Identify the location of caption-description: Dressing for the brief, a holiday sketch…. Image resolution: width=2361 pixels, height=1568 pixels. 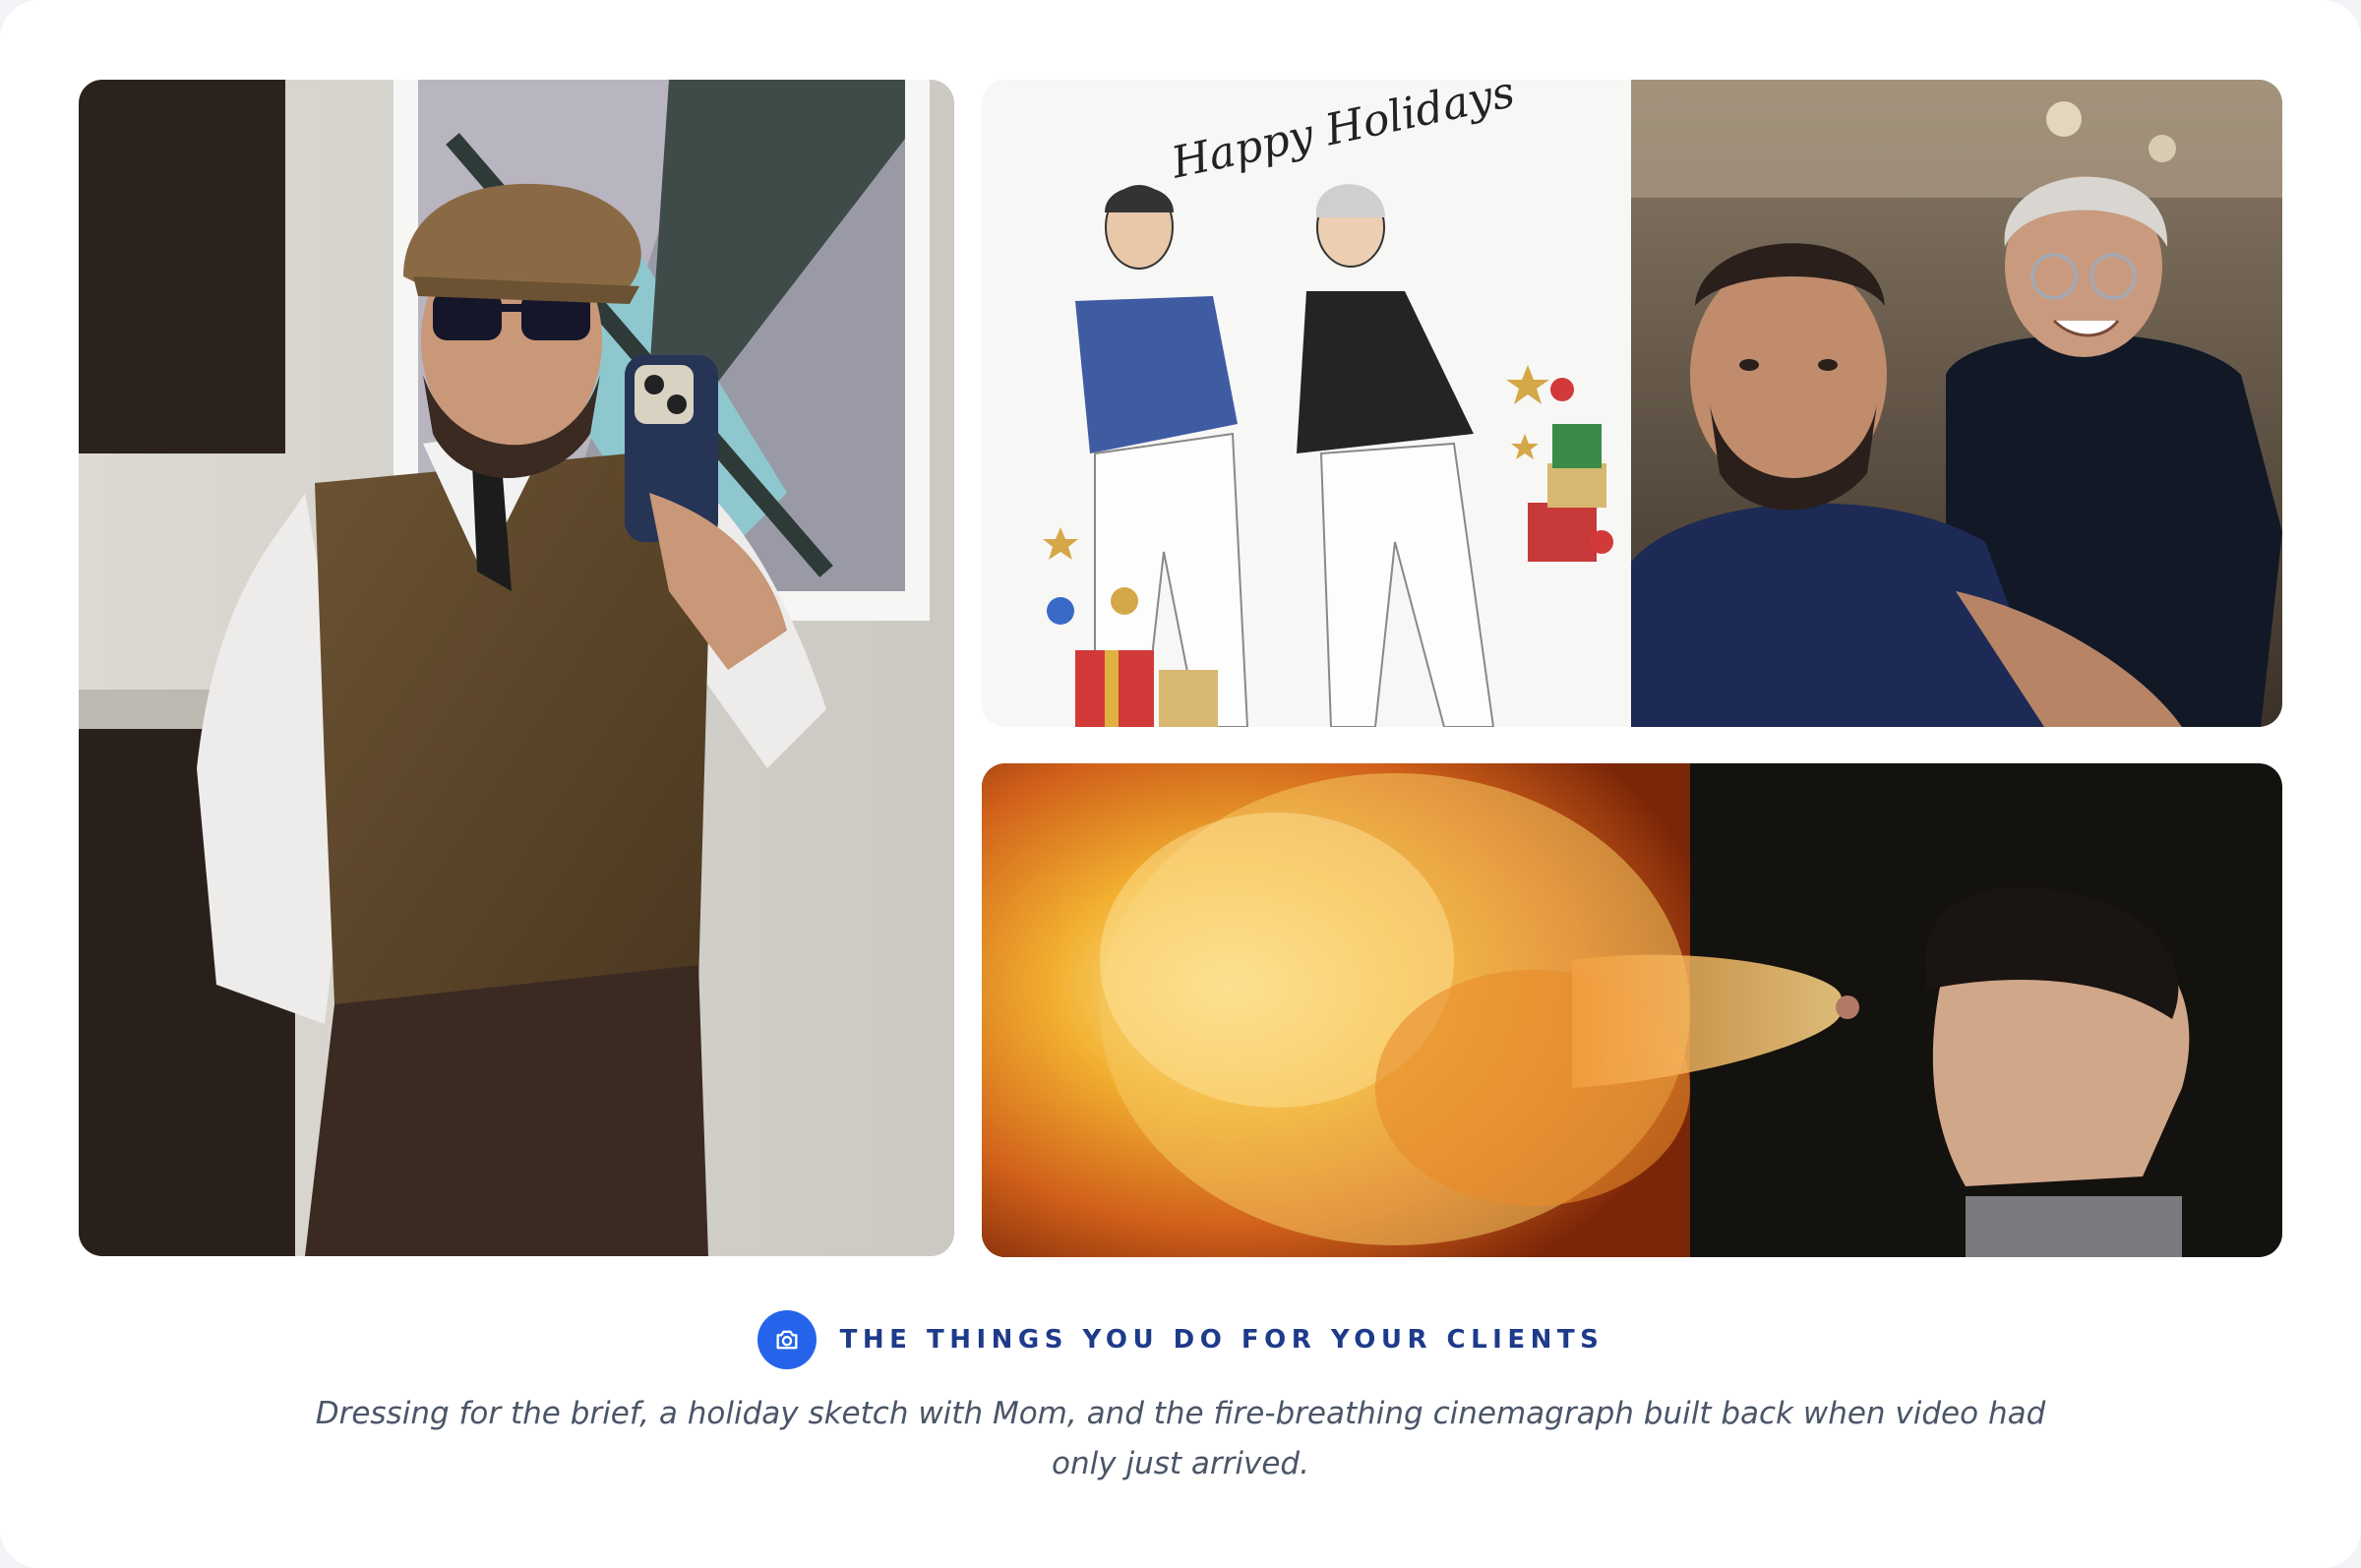
(1180, 1439).